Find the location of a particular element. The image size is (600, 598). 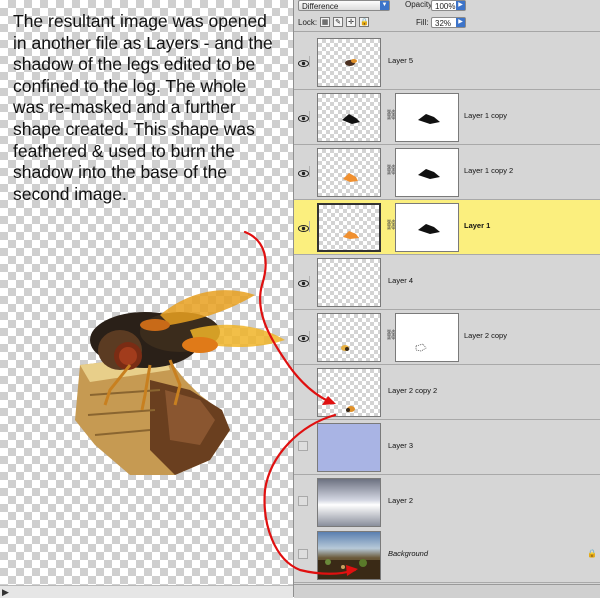

fill-label: Fill: is located at coordinates (422, 22).